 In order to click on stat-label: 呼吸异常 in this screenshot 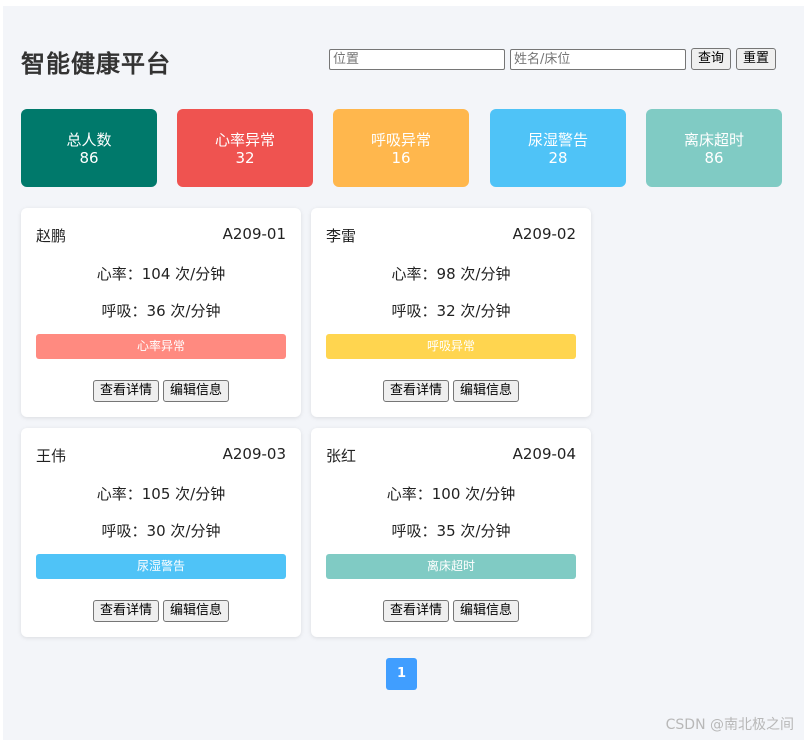, I will do `click(400, 140)`.